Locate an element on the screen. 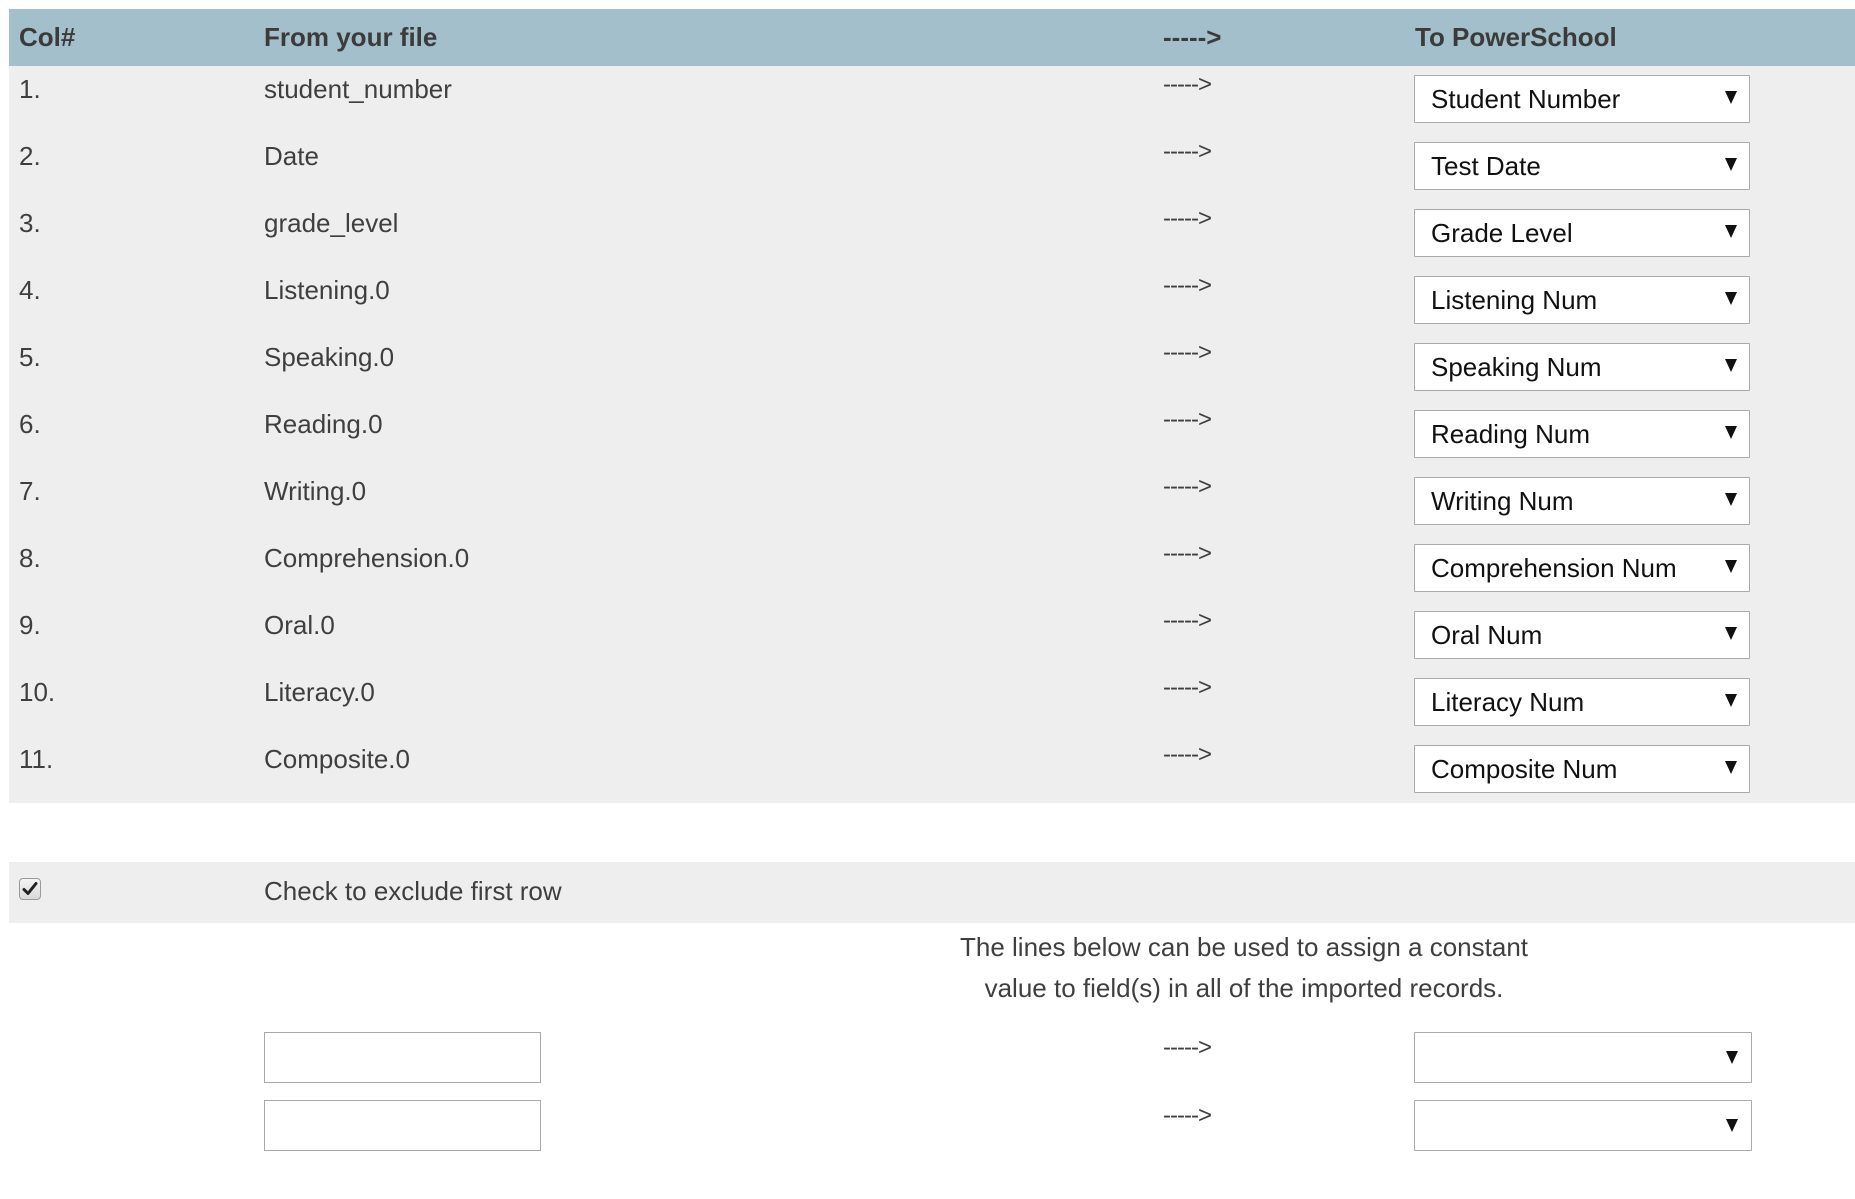 This screenshot has width=1855, height=1199. table-row: 10. Literacy.0 -----> Literacy Num is located at coordinates (932, 702).